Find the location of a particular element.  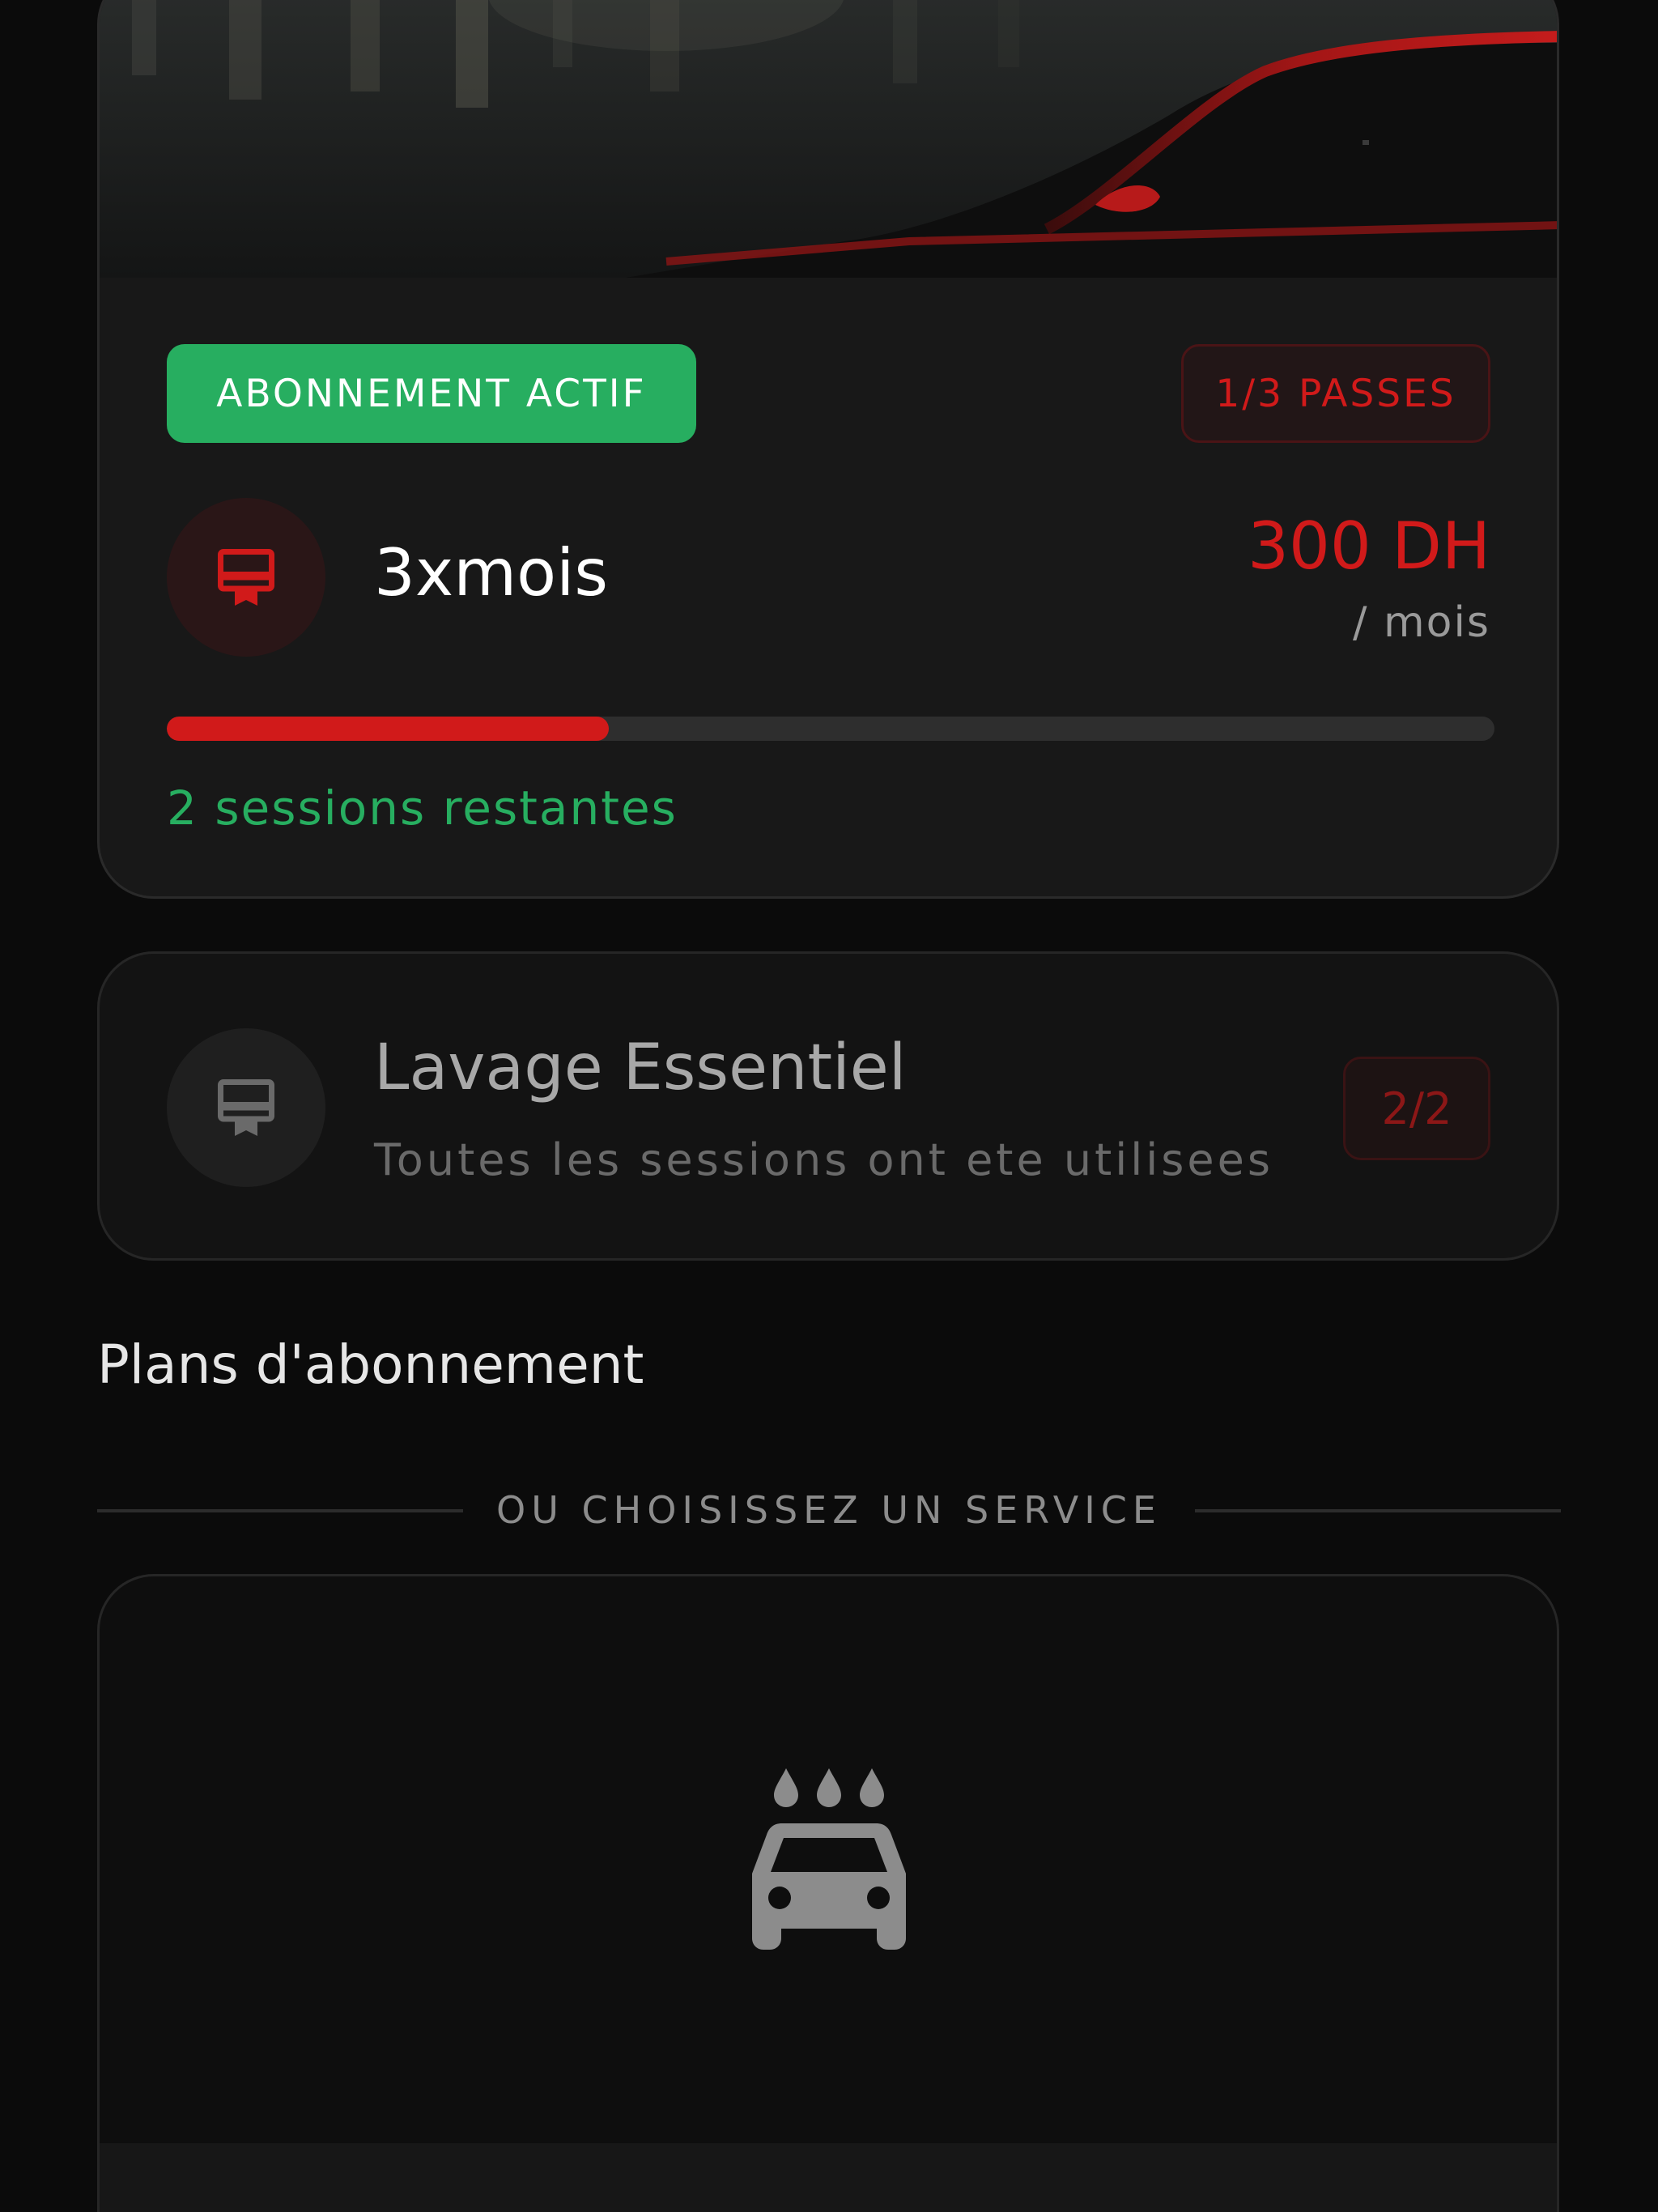

service-card-footer is located at coordinates (828, 2178).